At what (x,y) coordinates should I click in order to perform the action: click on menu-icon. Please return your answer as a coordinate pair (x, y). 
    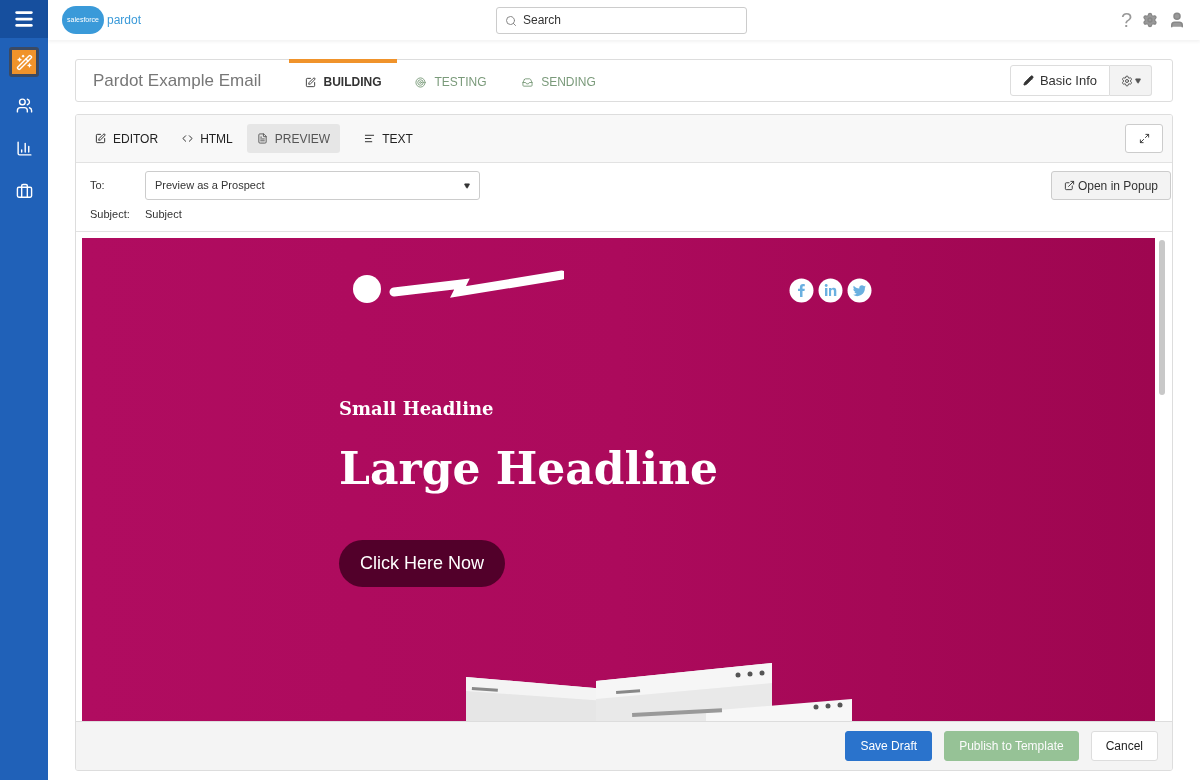
    Looking at the image, I should click on (24, 19).